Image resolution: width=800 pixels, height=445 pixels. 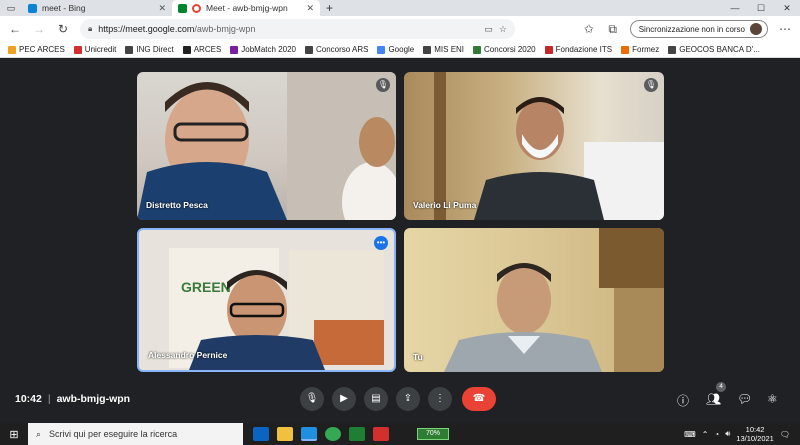 What do you see at coordinates (755, 438) in the screenshot?
I see `clock-date: 13/10/2021` at bounding box center [755, 438].